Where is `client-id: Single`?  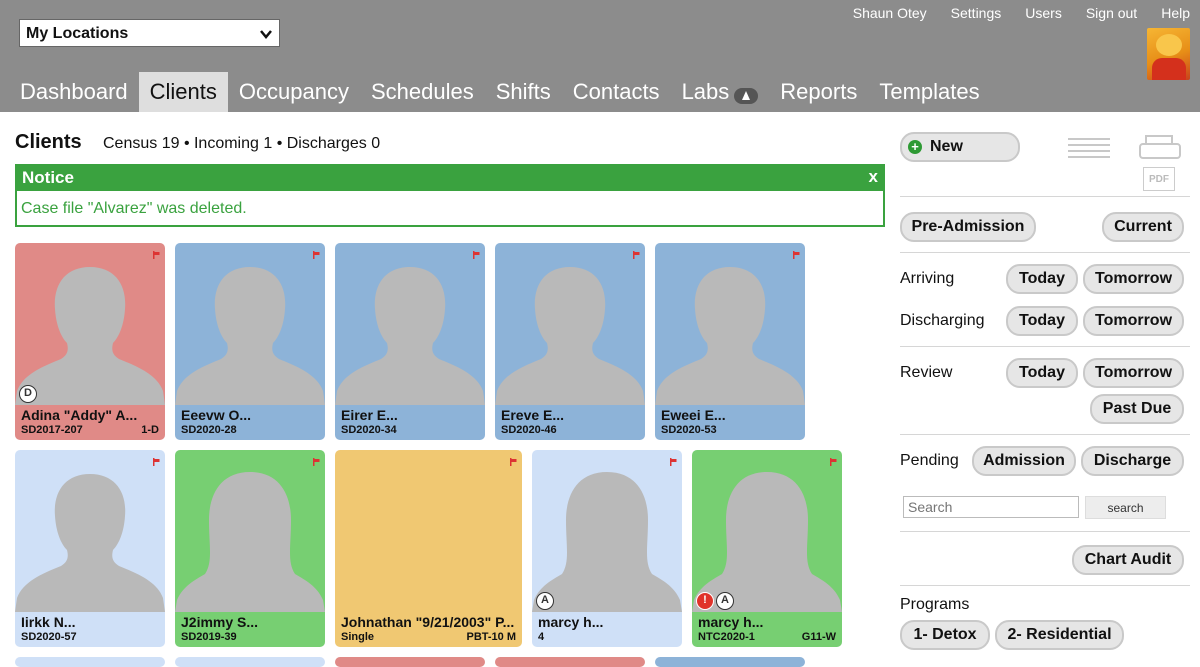 client-id: Single is located at coordinates (358, 637).